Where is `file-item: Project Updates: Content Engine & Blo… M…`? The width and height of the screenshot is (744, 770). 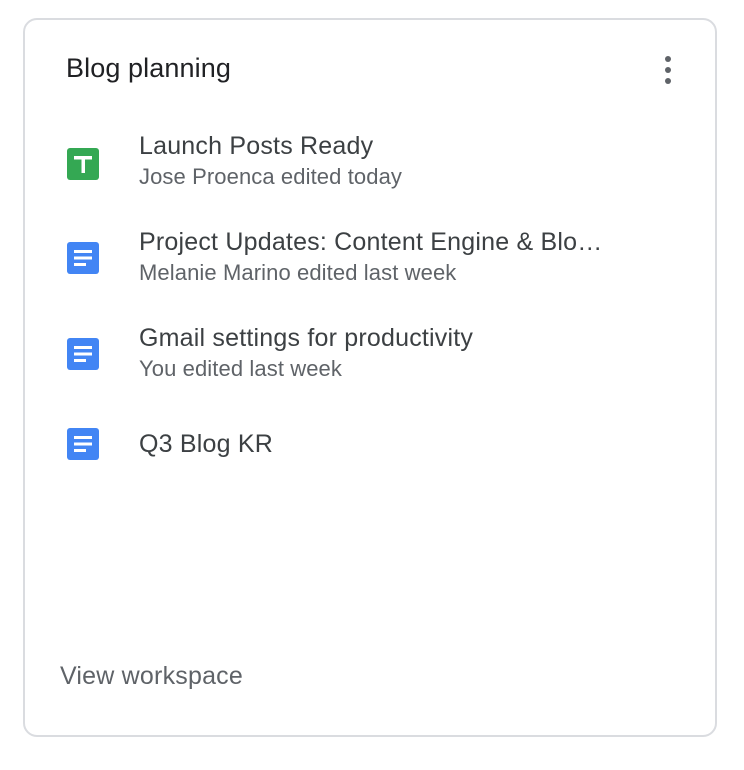
file-item: Project Updates: Content Engine & Blo… M… is located at coordinates (370, 266).